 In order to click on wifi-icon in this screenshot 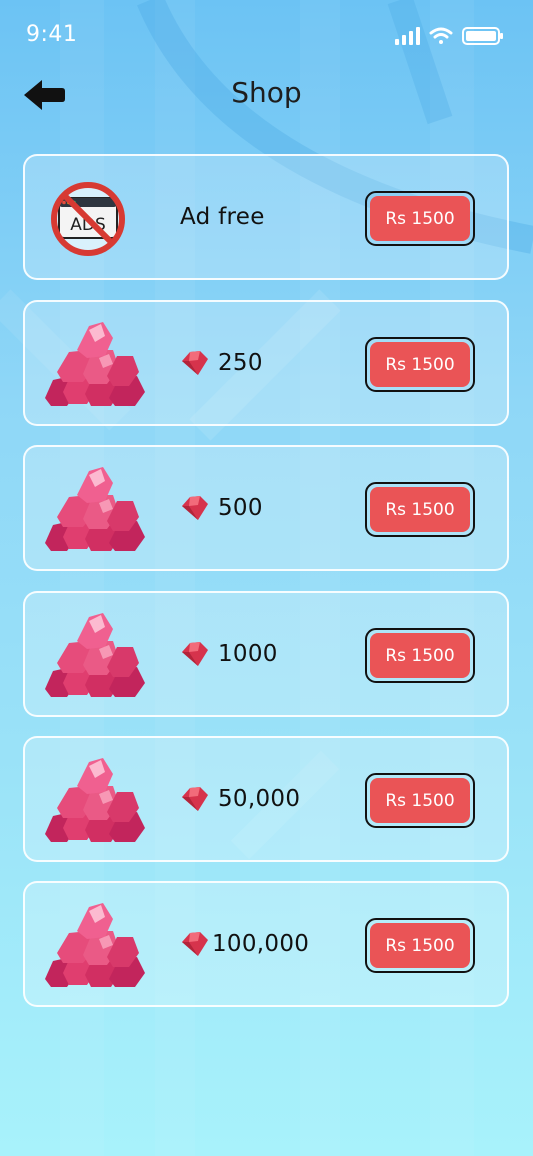, I will do `click(441, 35)`.